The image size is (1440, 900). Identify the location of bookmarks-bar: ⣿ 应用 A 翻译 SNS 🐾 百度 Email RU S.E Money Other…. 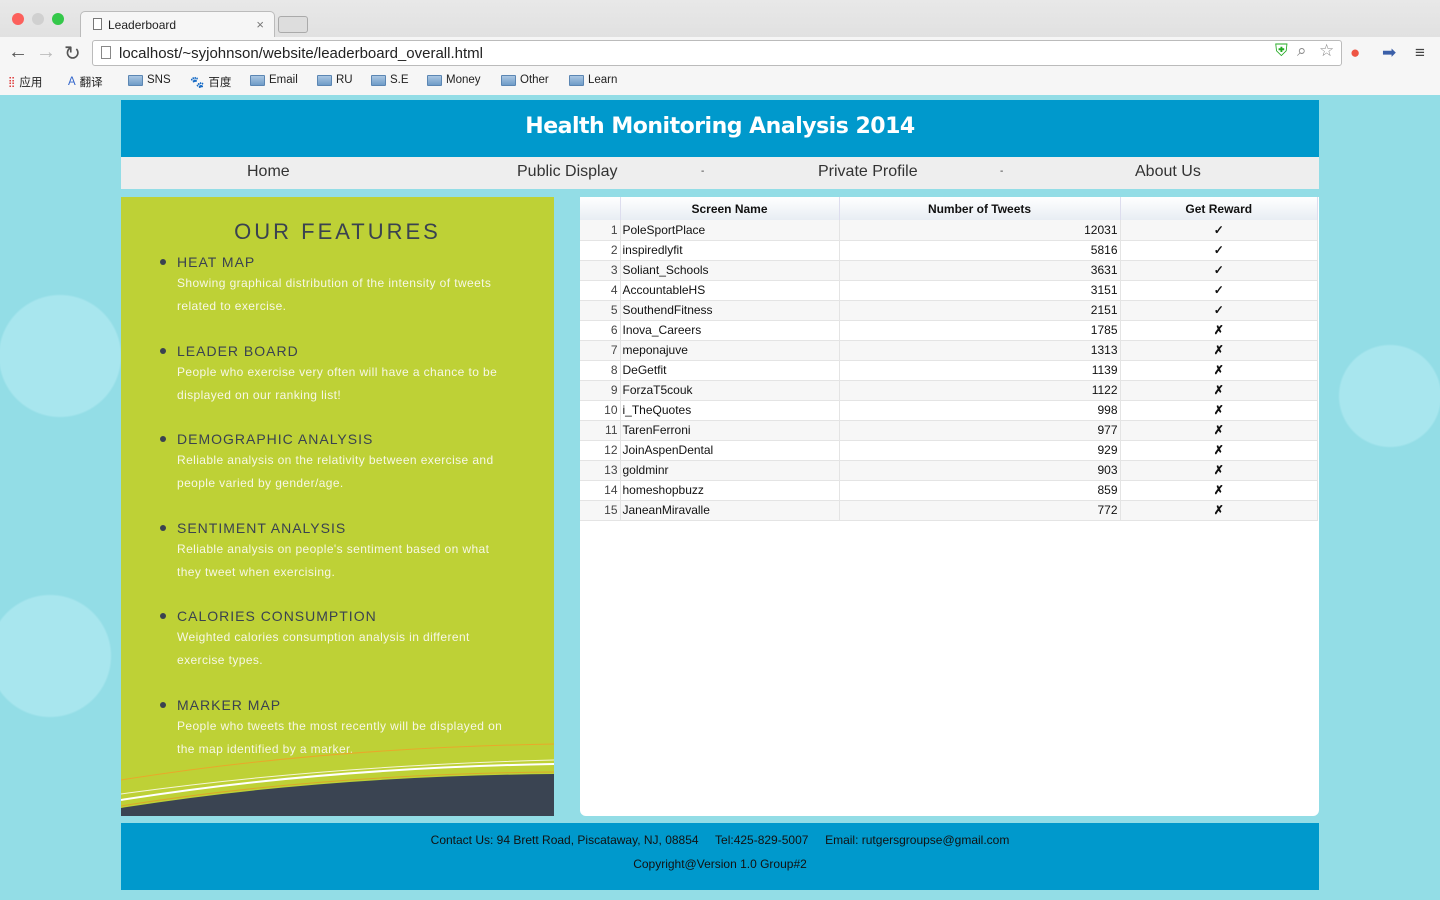
(720, 82).